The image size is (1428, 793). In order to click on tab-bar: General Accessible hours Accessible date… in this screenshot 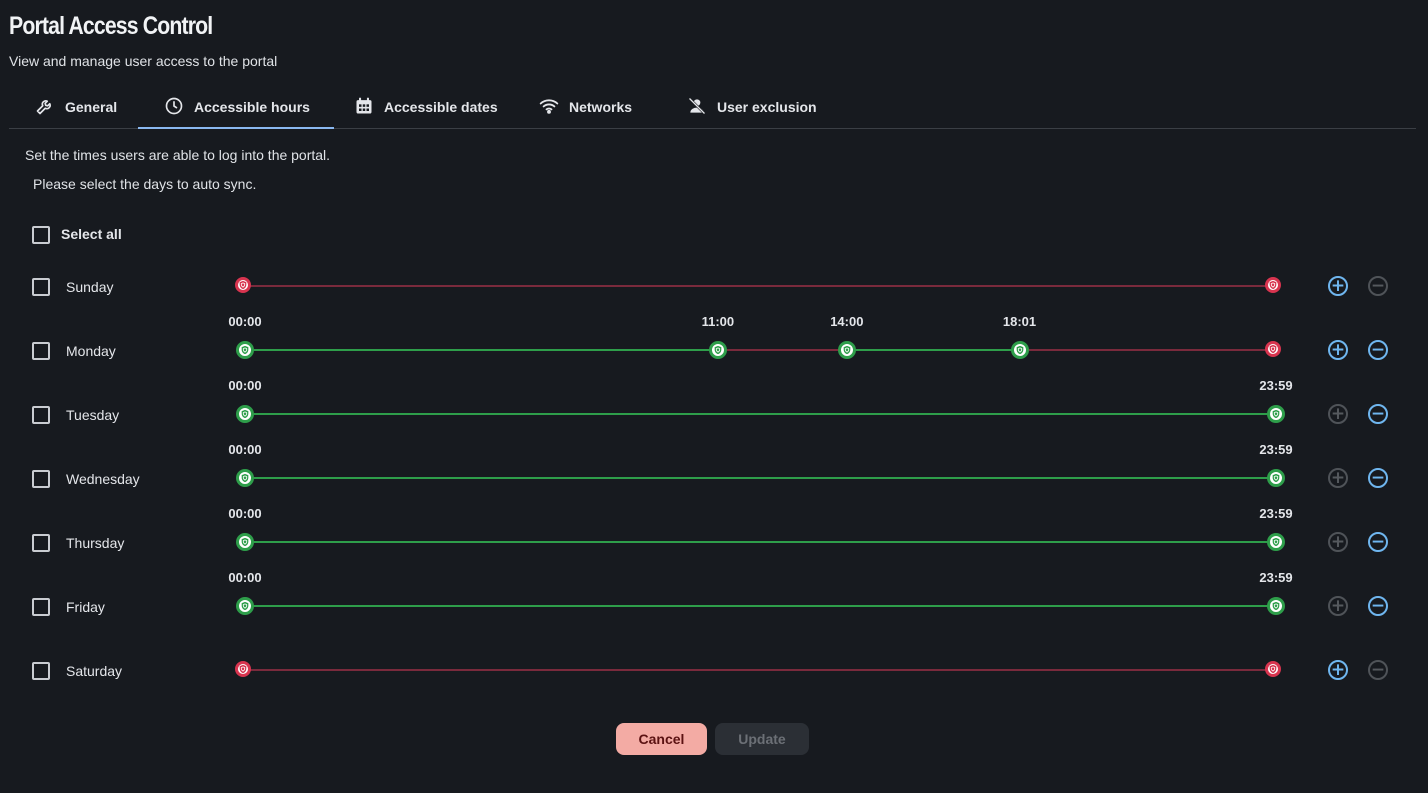, I will do `click(712, 107)`.